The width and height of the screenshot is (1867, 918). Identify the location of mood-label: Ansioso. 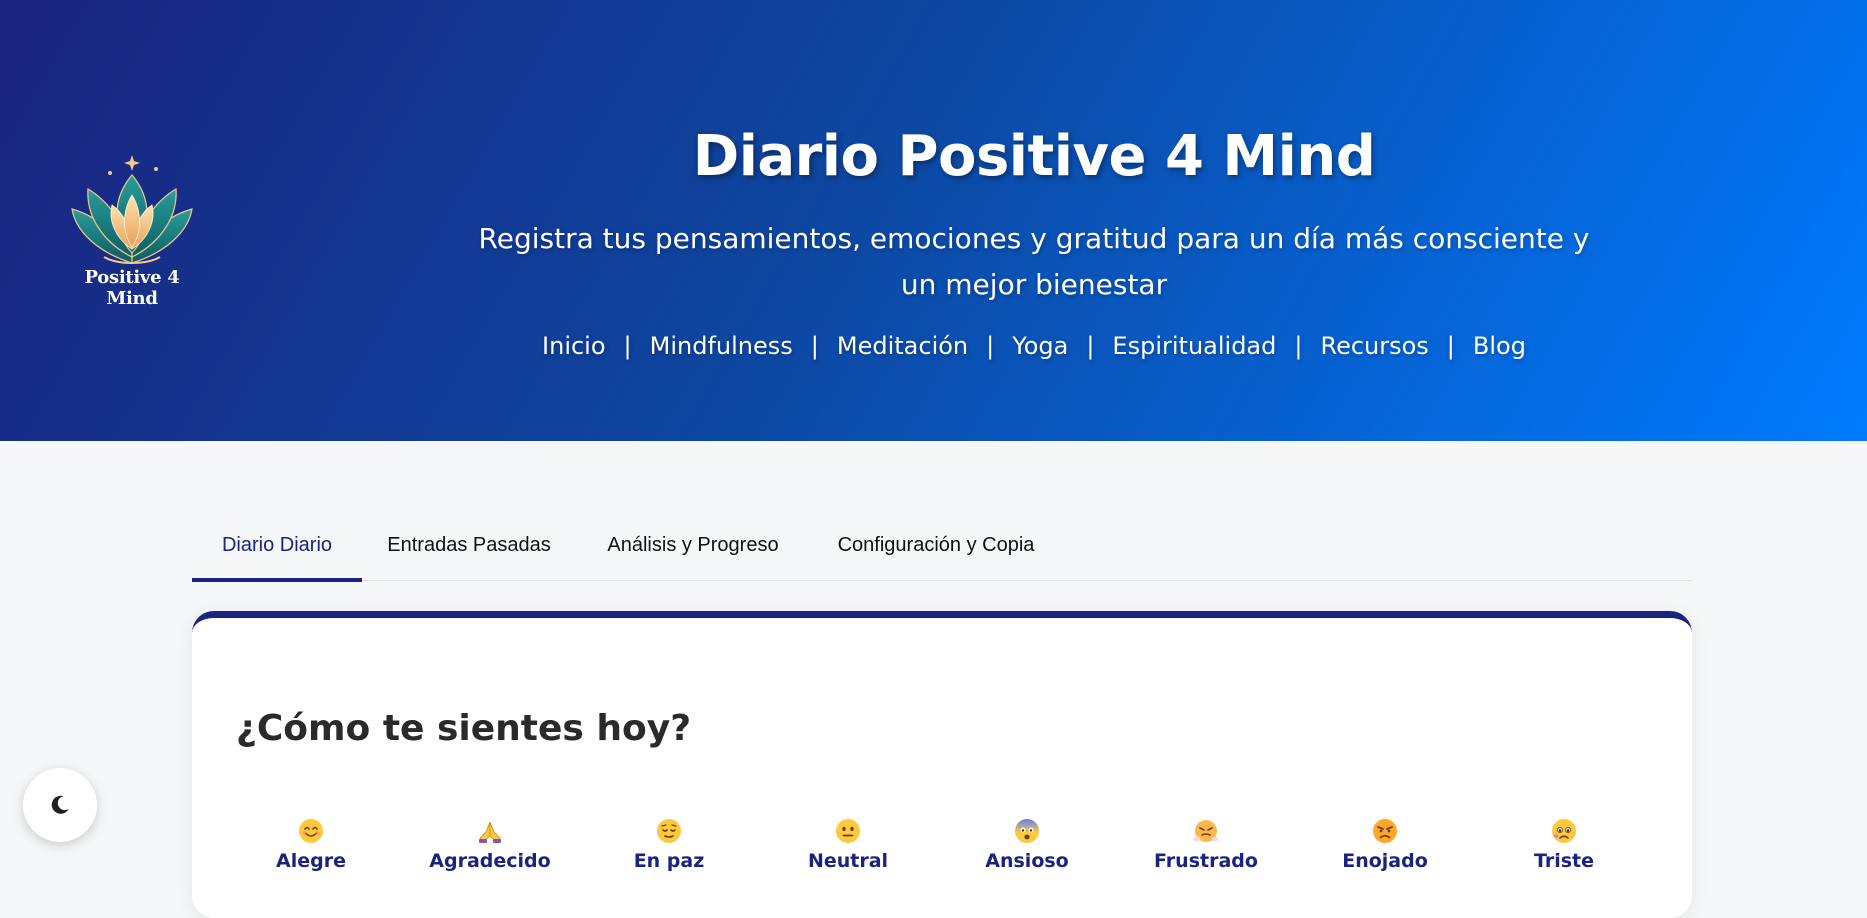
(1027, 861).